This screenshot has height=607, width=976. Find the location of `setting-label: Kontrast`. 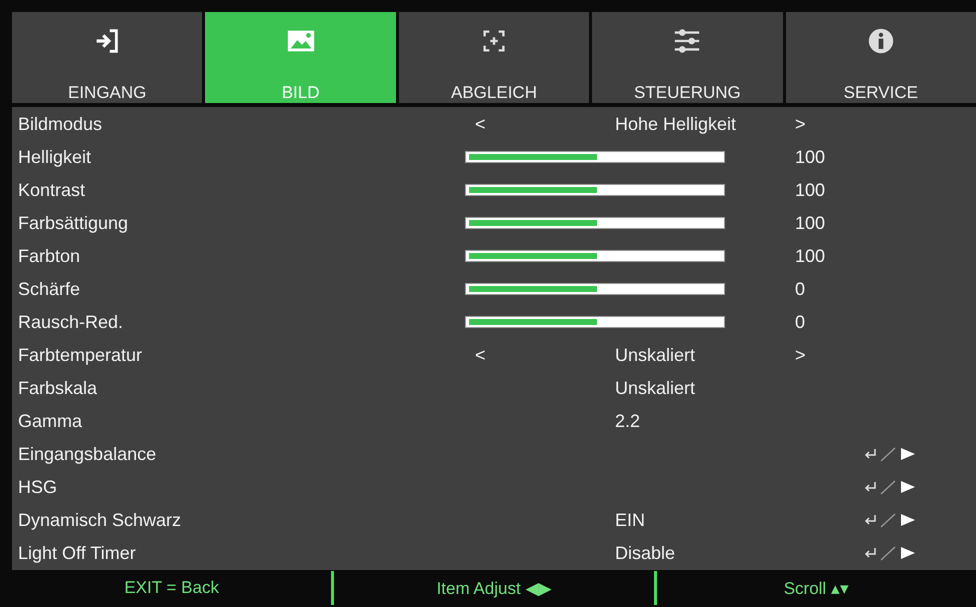

setting-label: Kontrast is located at coordinates (51, 190).